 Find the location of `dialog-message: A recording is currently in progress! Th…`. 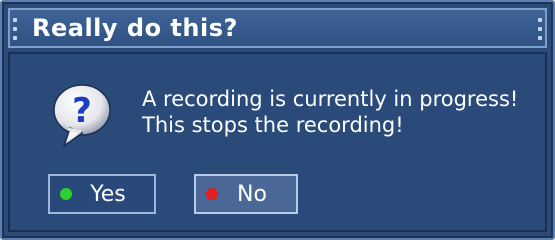

dialog-message: A recording is currently in progress! Th… is located at coordinates (330, 112).